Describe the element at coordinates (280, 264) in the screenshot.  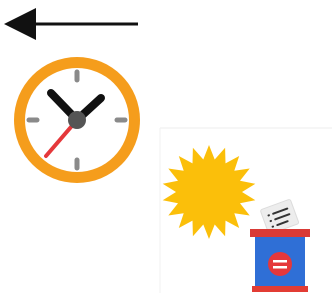
I see `ballot-box-emblem` at that location.